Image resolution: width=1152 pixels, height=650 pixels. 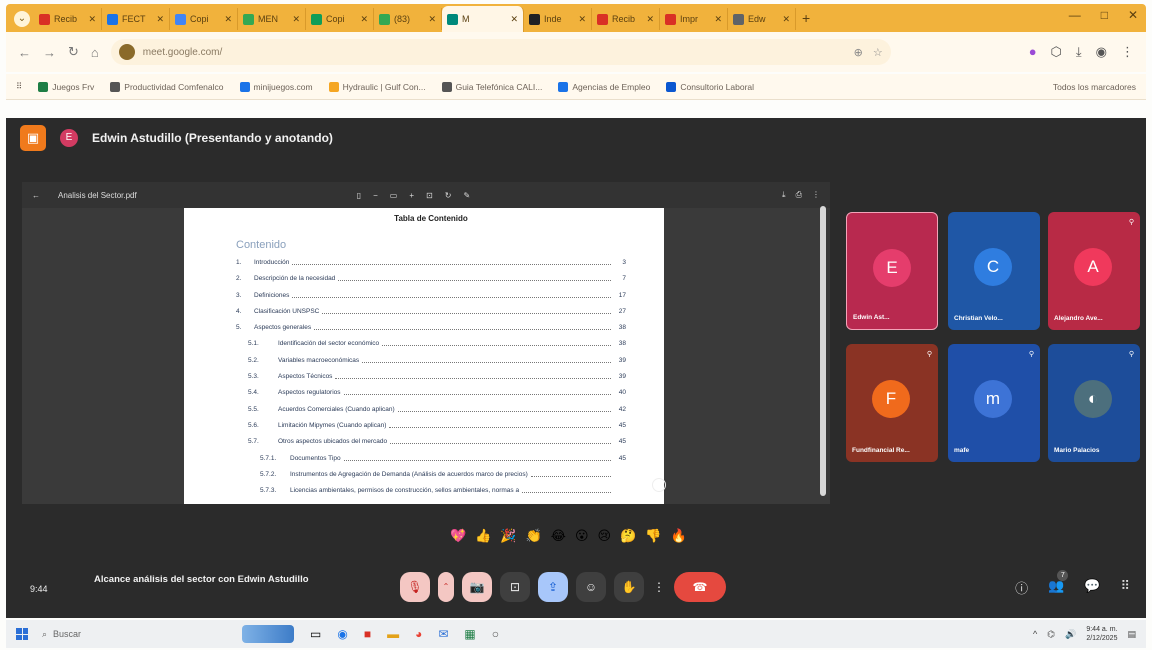 What do you see at coordinates (816, 195) in the screenshot?
I see `pdf-more-icon: ⋮` at bounding box center [816, 195].